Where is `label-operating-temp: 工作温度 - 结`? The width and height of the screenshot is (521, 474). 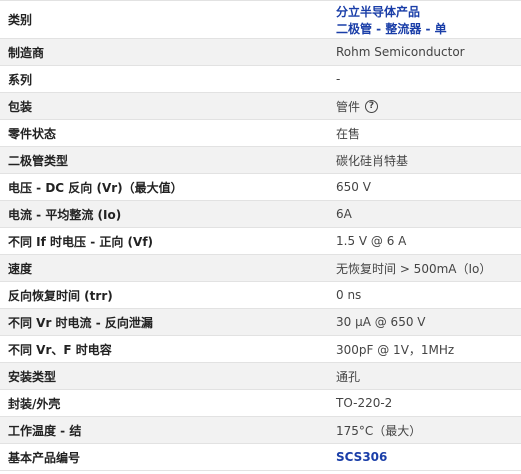 label-operating-temp: 工作温度 - 结 is located at coordinates (45, 430).